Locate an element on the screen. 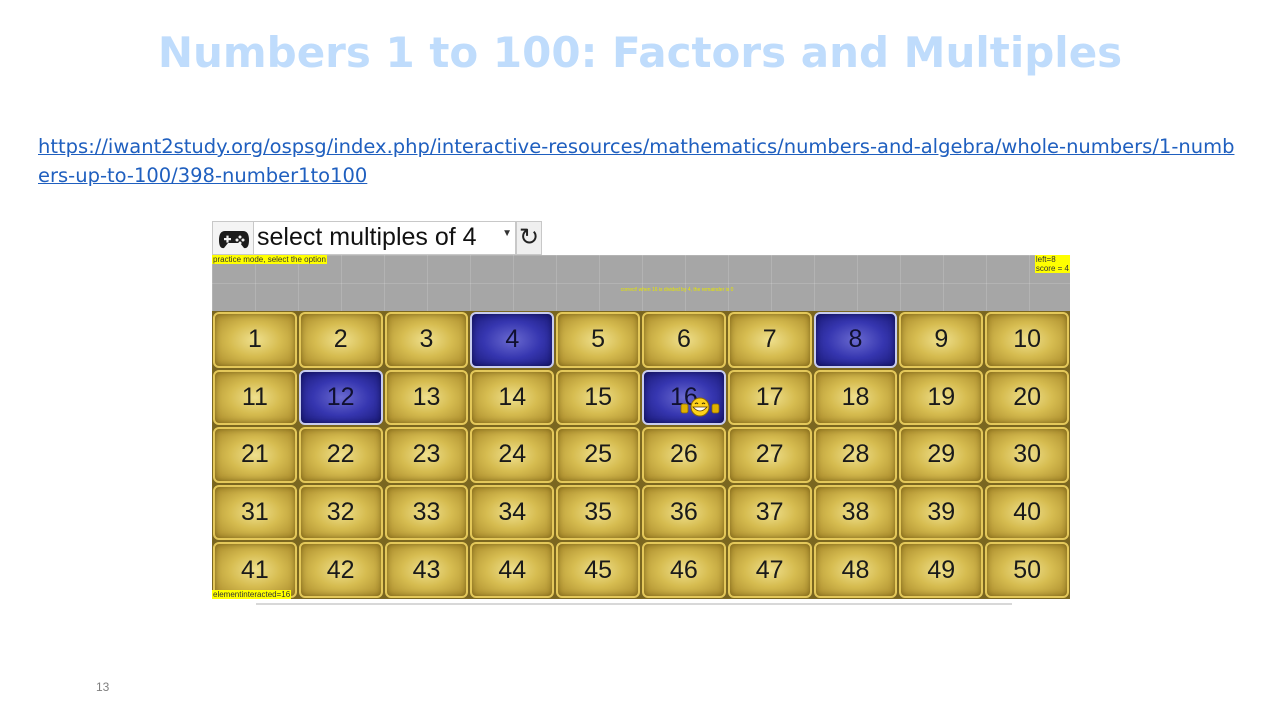 This screenshot has height=720, width=1280. number-tile: 3 is located at coordinates (426, 340).